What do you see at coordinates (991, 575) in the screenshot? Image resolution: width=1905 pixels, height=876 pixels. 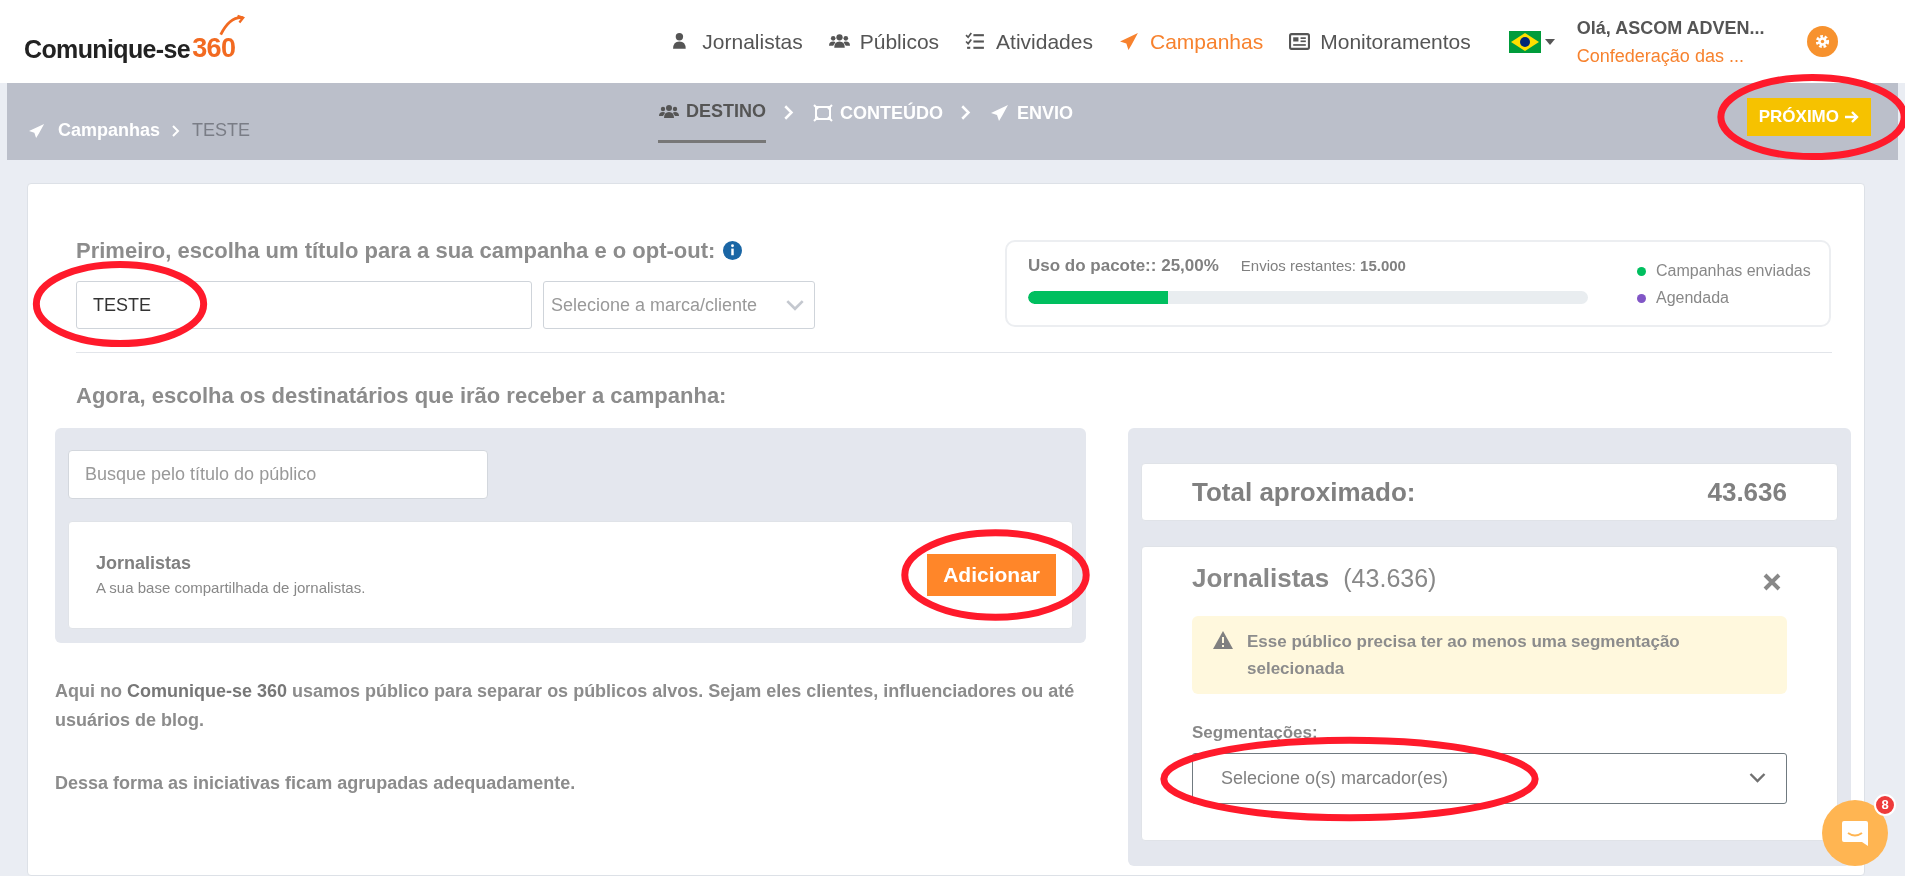 I see `add-button: Adicionar` at bounding box center [991, 575].